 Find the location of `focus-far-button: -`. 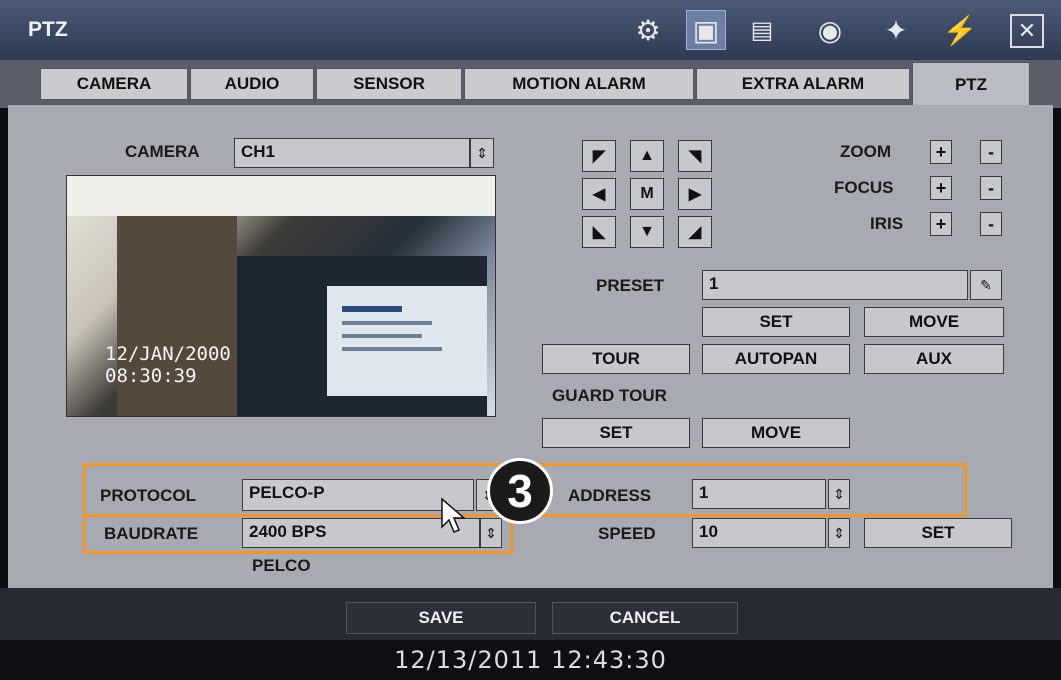

focus-far-button: - is located at coordinates (991, 188).